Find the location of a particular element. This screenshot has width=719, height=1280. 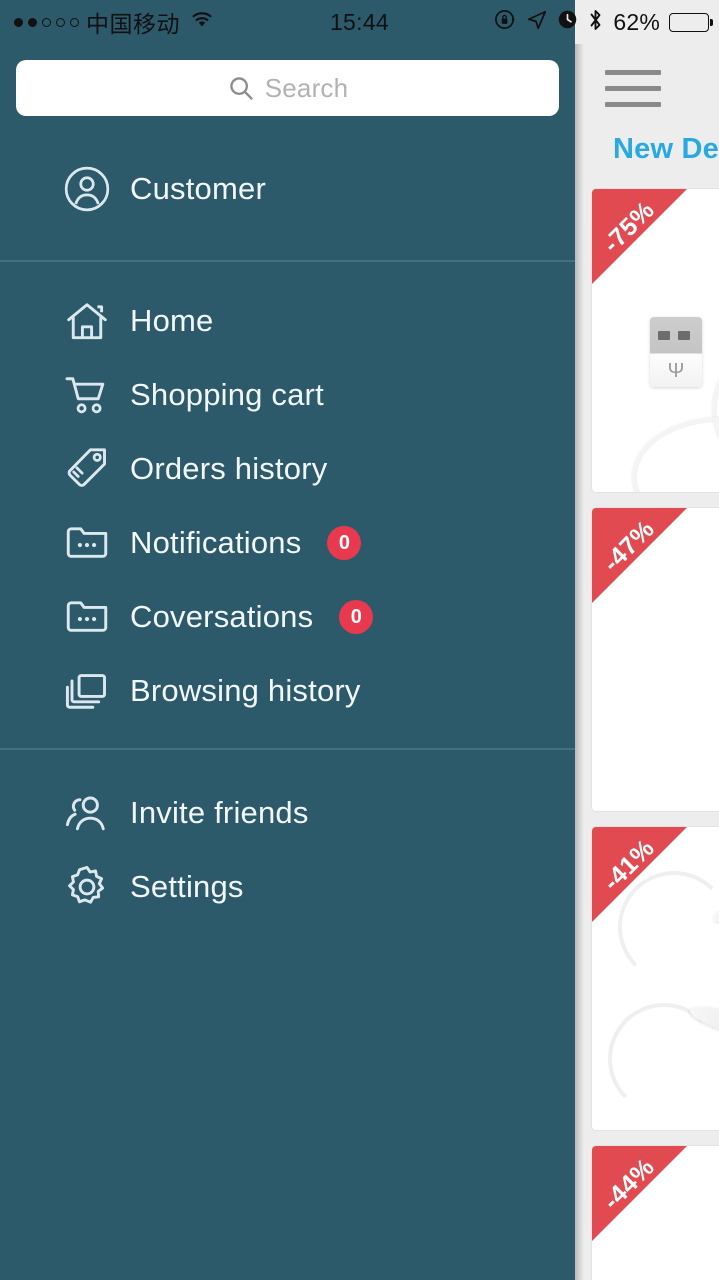

drawer-footer-section: Invite friends Settings is located at coordinates (287, 837).